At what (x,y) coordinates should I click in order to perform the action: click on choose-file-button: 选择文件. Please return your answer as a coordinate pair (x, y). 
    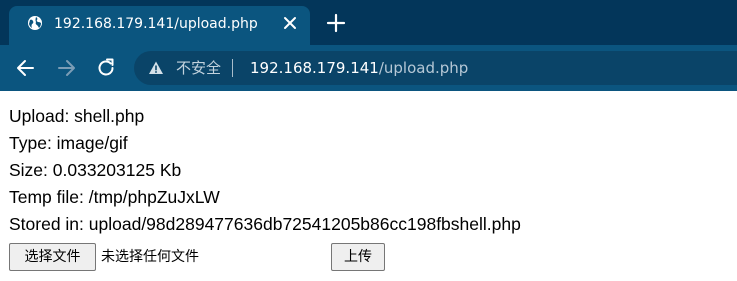
    Looking at the image, I should click on (52, 257).